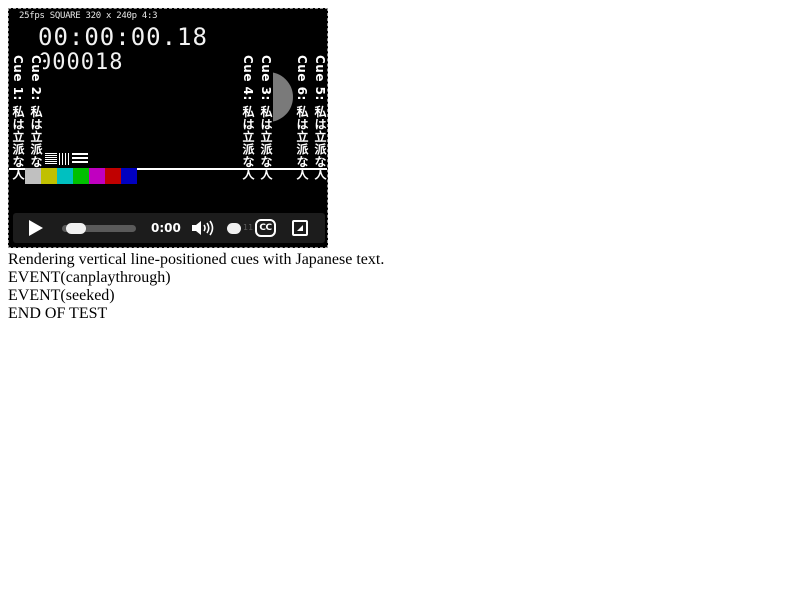 Image resolution: width=800 pixels, height=600 pixels. I want to click on test-pattern-hlines, so click(51, 159).